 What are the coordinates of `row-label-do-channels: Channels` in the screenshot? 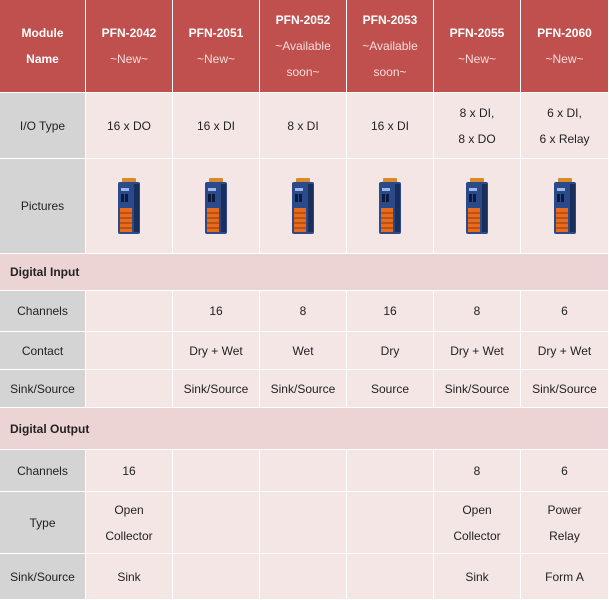 It's located at (43, 471).